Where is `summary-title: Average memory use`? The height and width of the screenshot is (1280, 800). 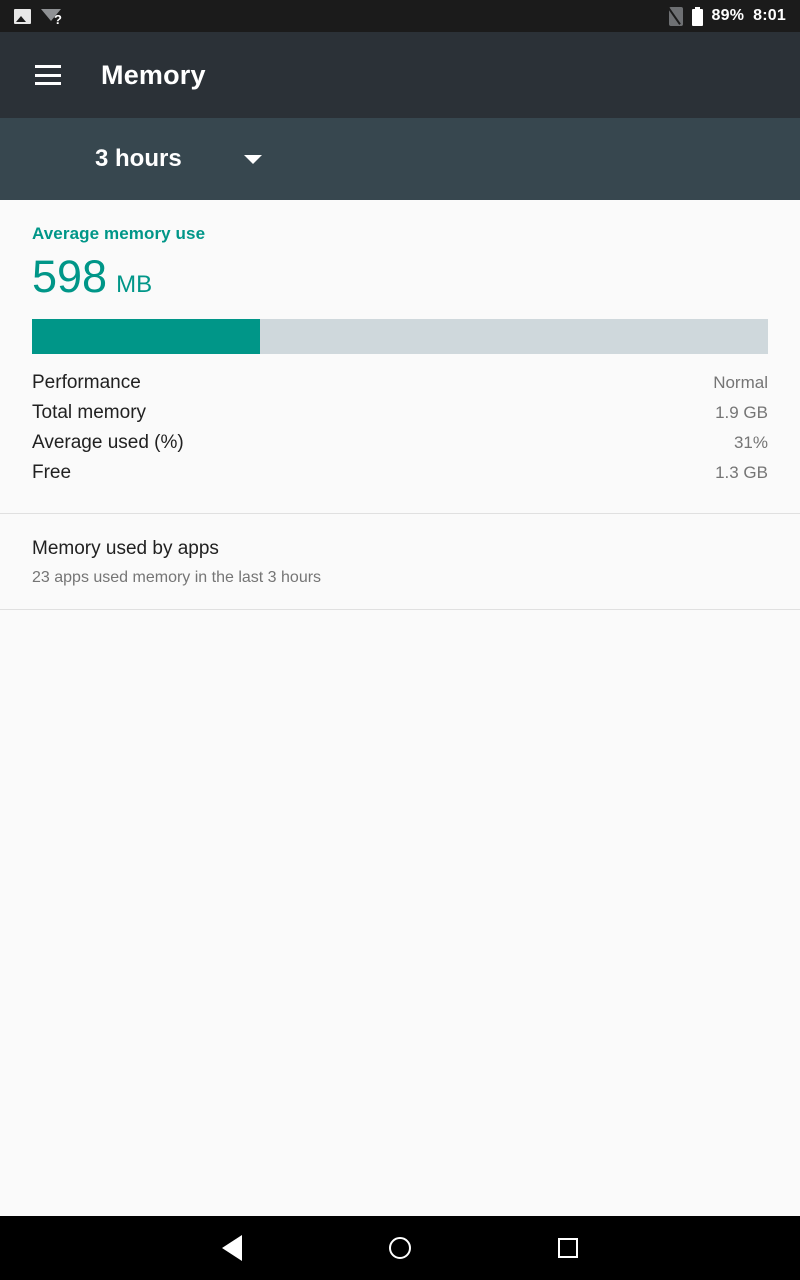 summary-title: Average memory use is located at coordinates (119, 233).